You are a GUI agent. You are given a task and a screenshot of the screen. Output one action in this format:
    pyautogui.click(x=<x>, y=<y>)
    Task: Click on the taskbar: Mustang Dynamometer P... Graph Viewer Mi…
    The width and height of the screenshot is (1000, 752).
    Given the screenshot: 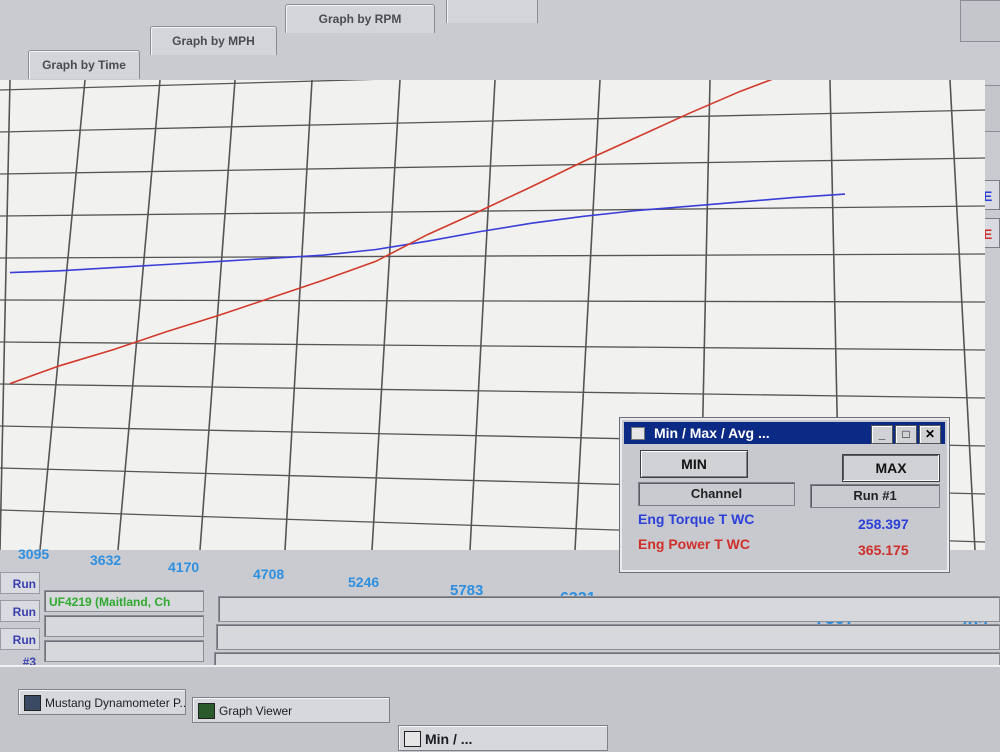 What is the action you would take?
    pyautogui.click(x=500, y=708)
    